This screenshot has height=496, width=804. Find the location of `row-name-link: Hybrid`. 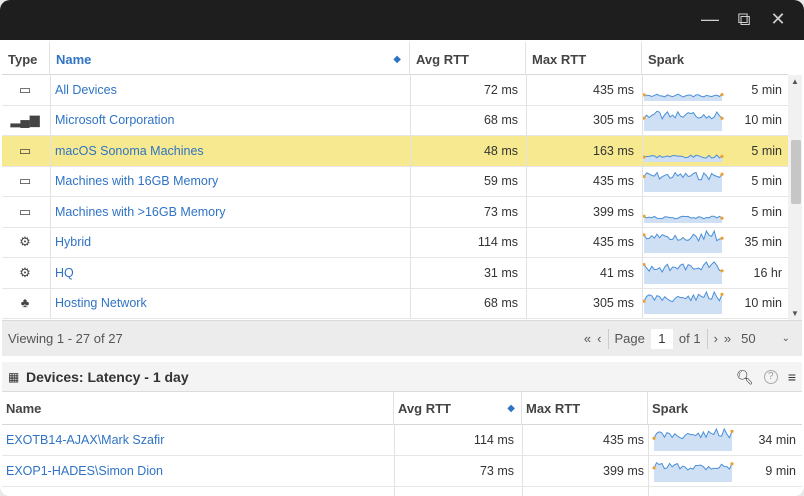

row-name-link: Hybrid is located at coordinates (230, 242).